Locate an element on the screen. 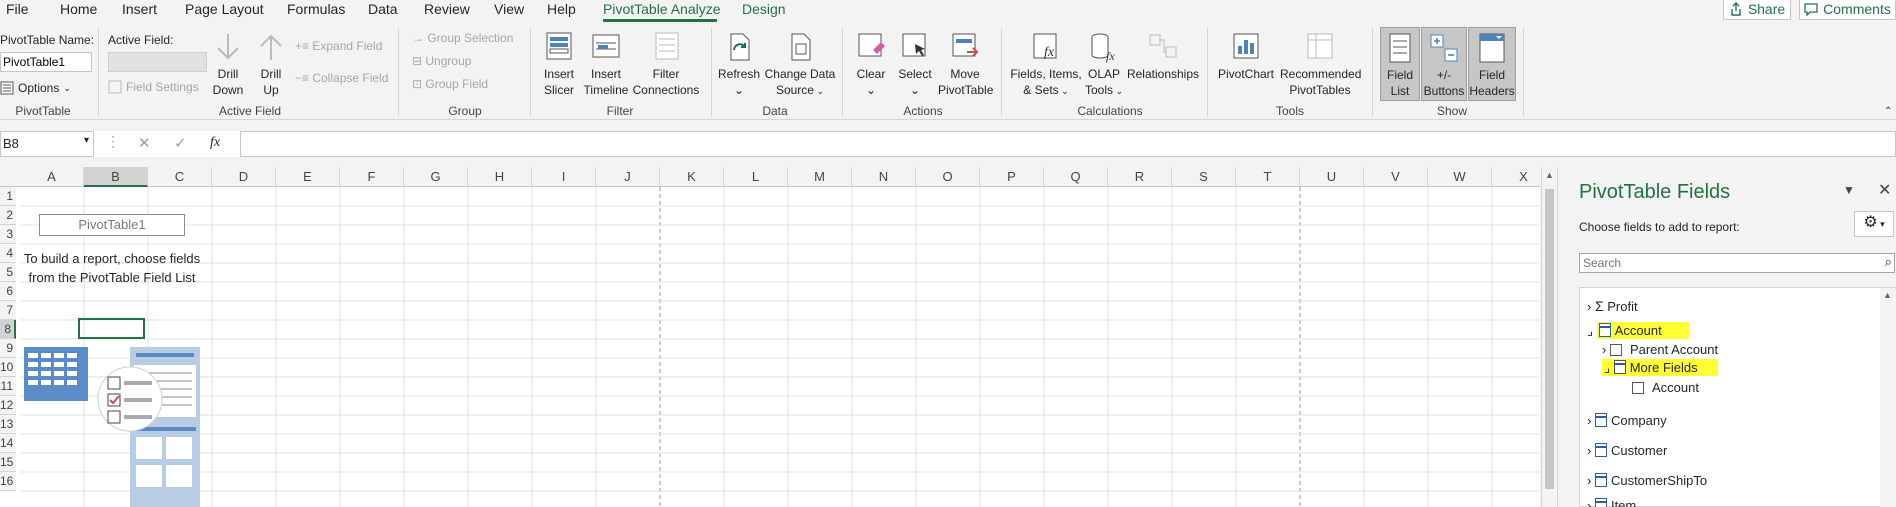 The height and width of the screenshot is (507, 1896). row-header-16: 16 is located at coordinates (8, 481).